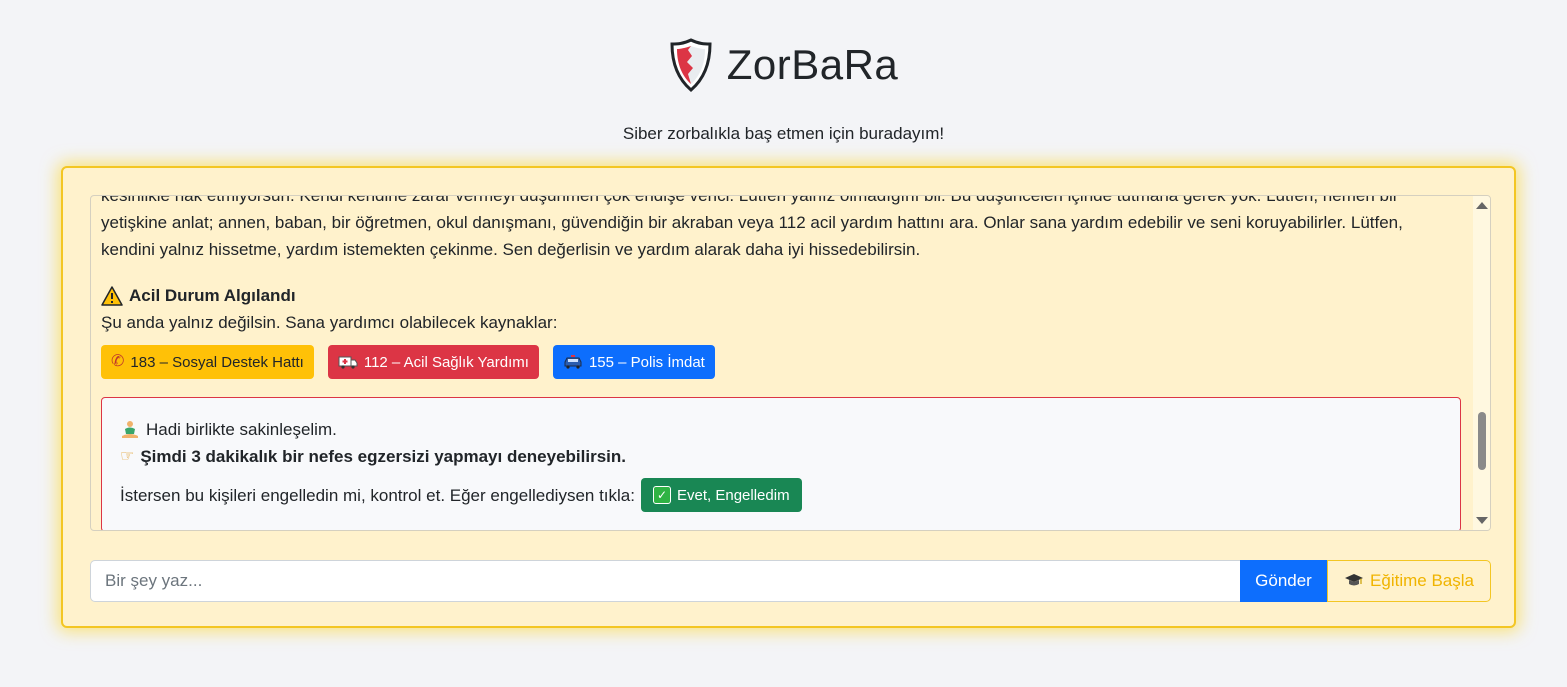 This screenshot has height=687, width=1567. Describe the element at coordinates (130, 429) in the screenshot. I see `meditation-icon` at that location.